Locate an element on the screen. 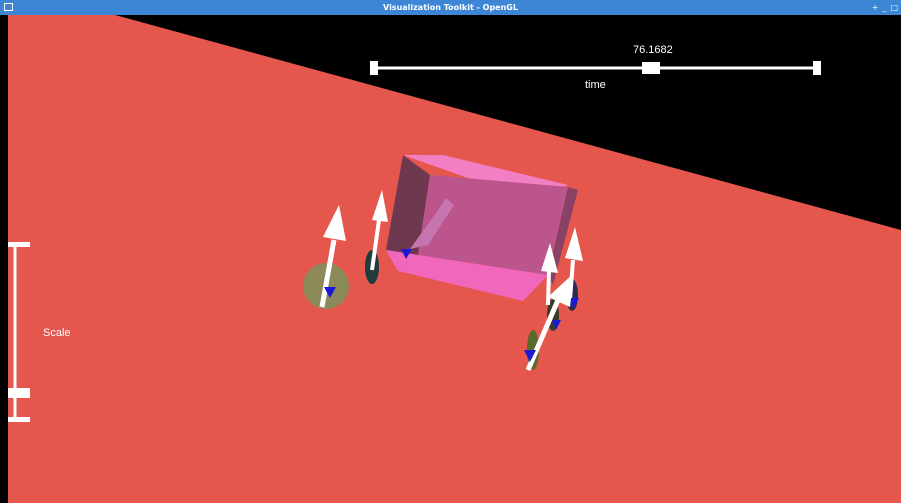  scale-slider-top-cap is located at coordinates (19, 244).